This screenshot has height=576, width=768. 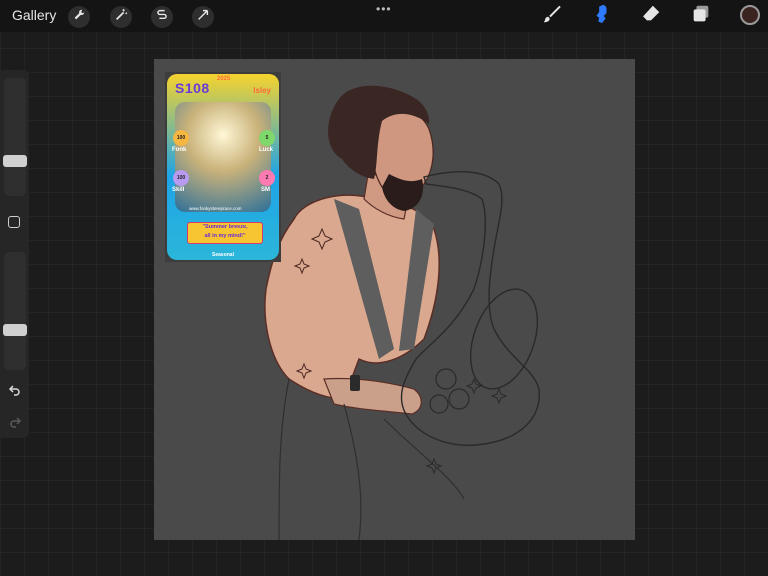 I want to click on card-code: S108, so click(x=192, y=88).